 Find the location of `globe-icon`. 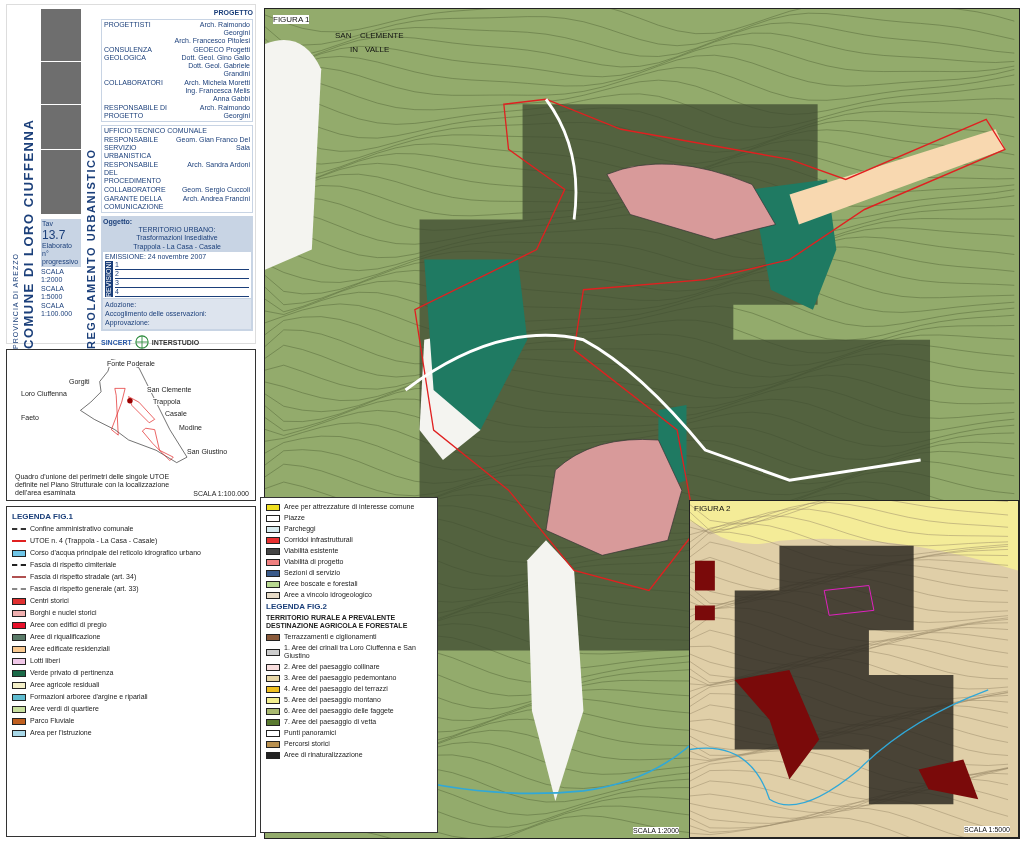

globe-icon is located at coordinates (141, 342).